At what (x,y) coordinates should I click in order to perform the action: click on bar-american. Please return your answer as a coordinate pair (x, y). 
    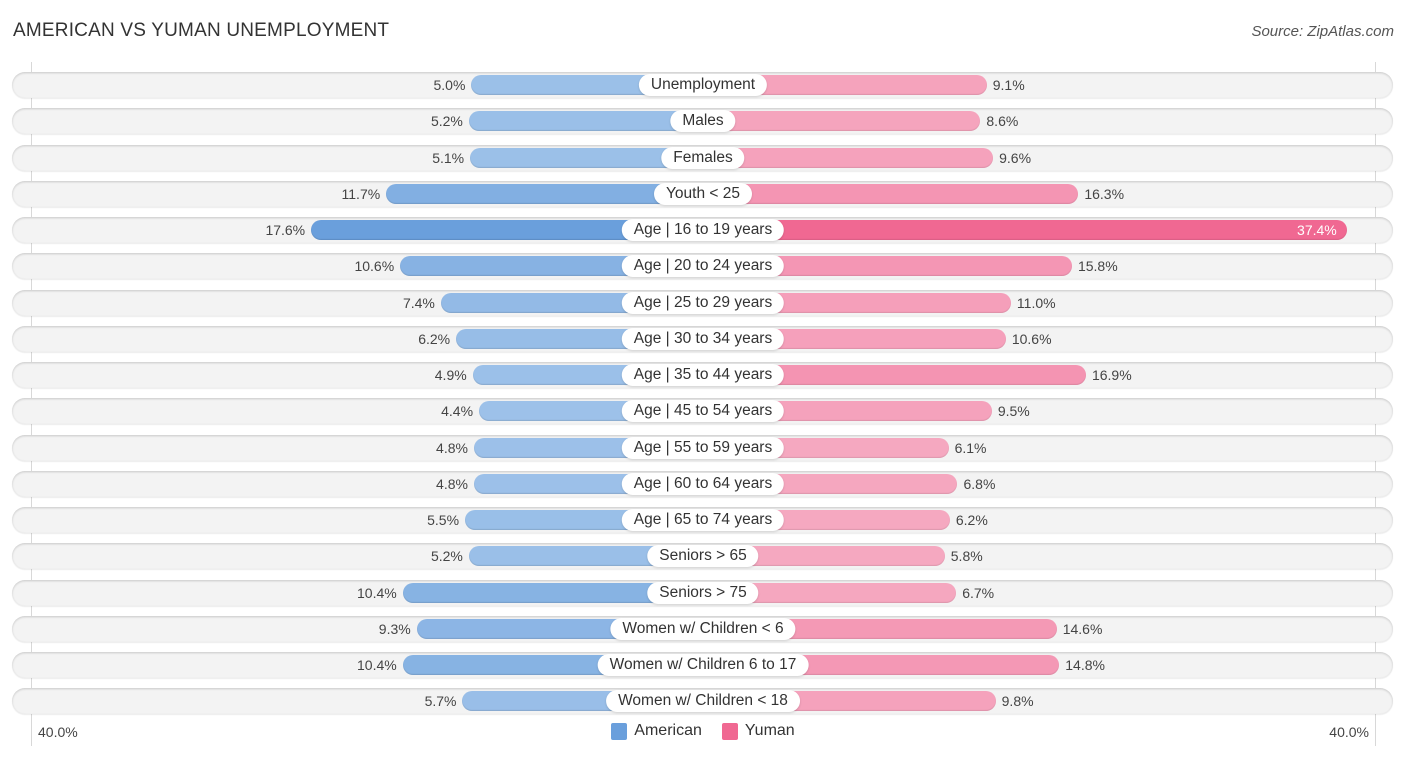
    Looking at the image, I should click on (585, 121).